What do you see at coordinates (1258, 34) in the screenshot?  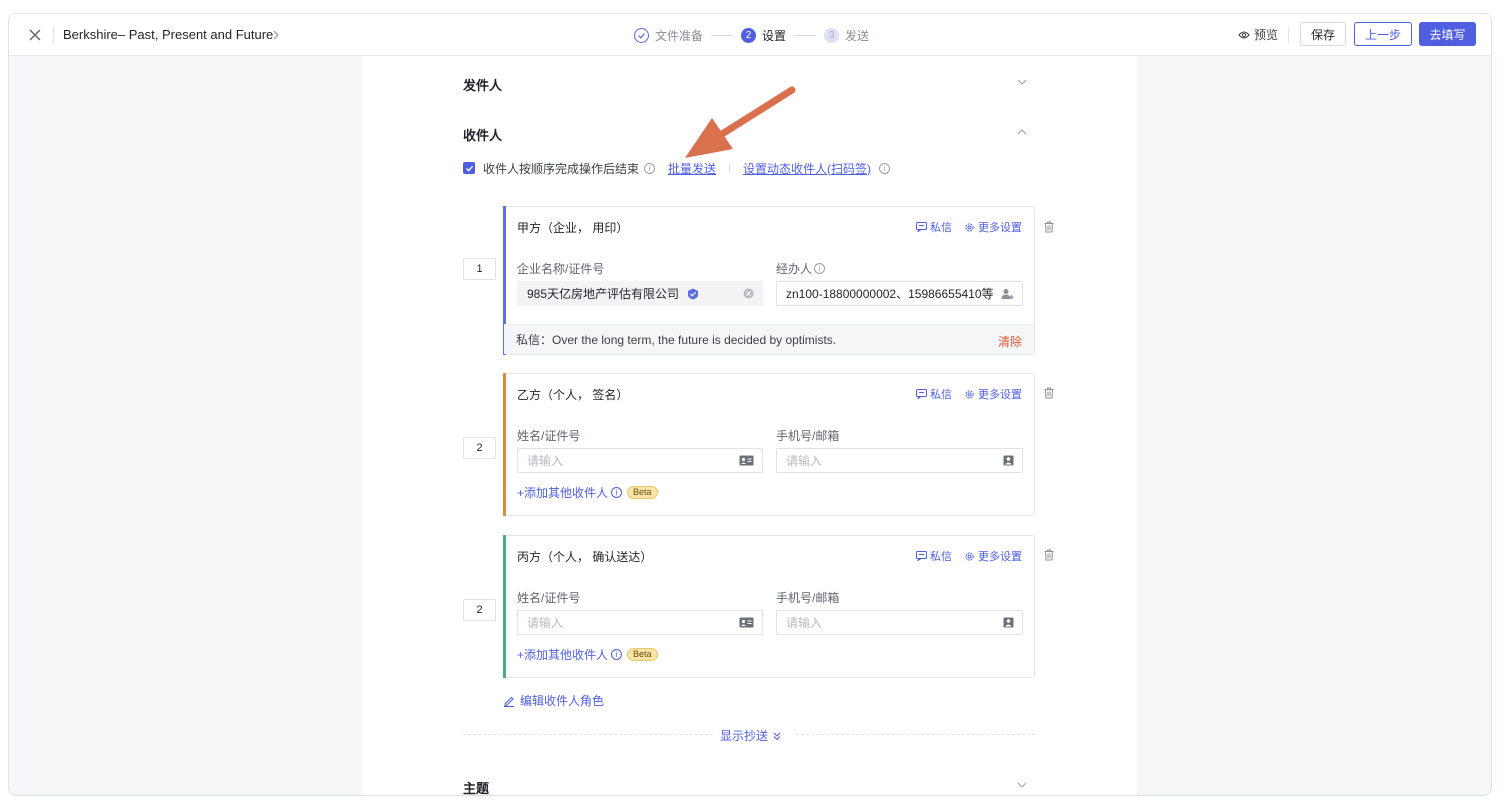 I see `preview-button: 预览` at bounding box center [1258, 34].